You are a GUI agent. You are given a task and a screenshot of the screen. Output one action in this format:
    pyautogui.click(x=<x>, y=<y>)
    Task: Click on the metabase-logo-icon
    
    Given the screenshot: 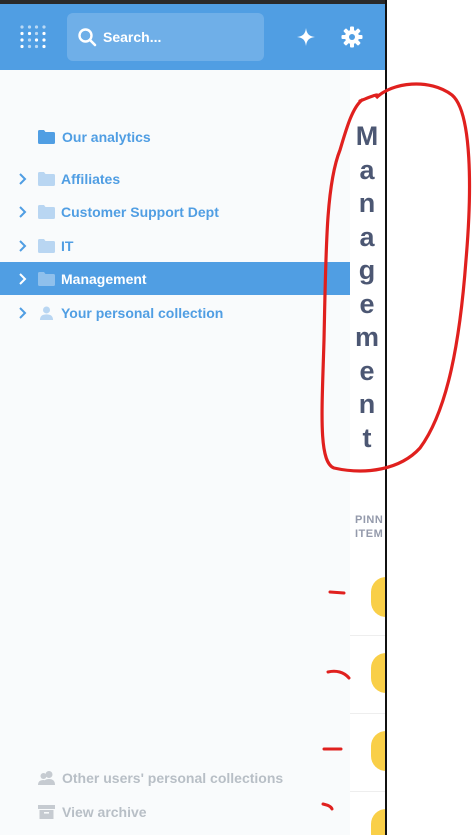 What is the action you would take?
    pyautogui.click(x=33, y=37)
    